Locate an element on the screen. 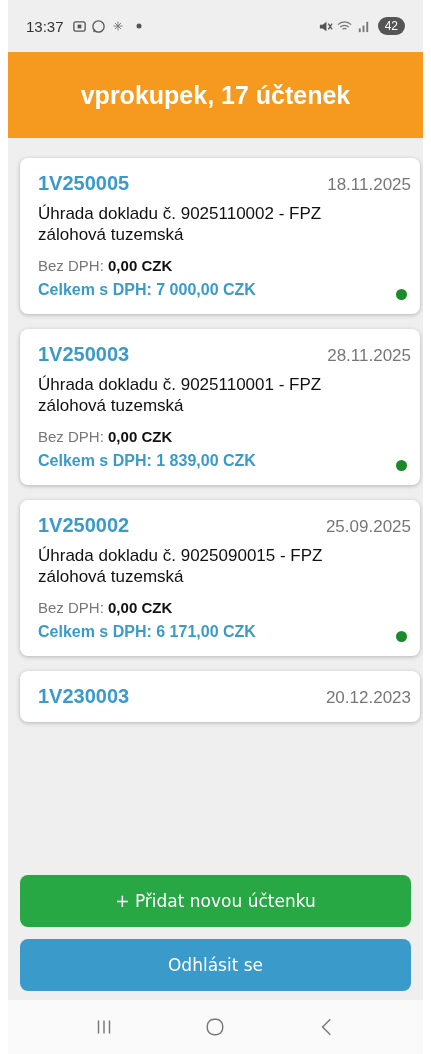 The height and width of the screenshot is (1054, 431). receipt-number: 1V250005 is located at coordinates (84, 183).